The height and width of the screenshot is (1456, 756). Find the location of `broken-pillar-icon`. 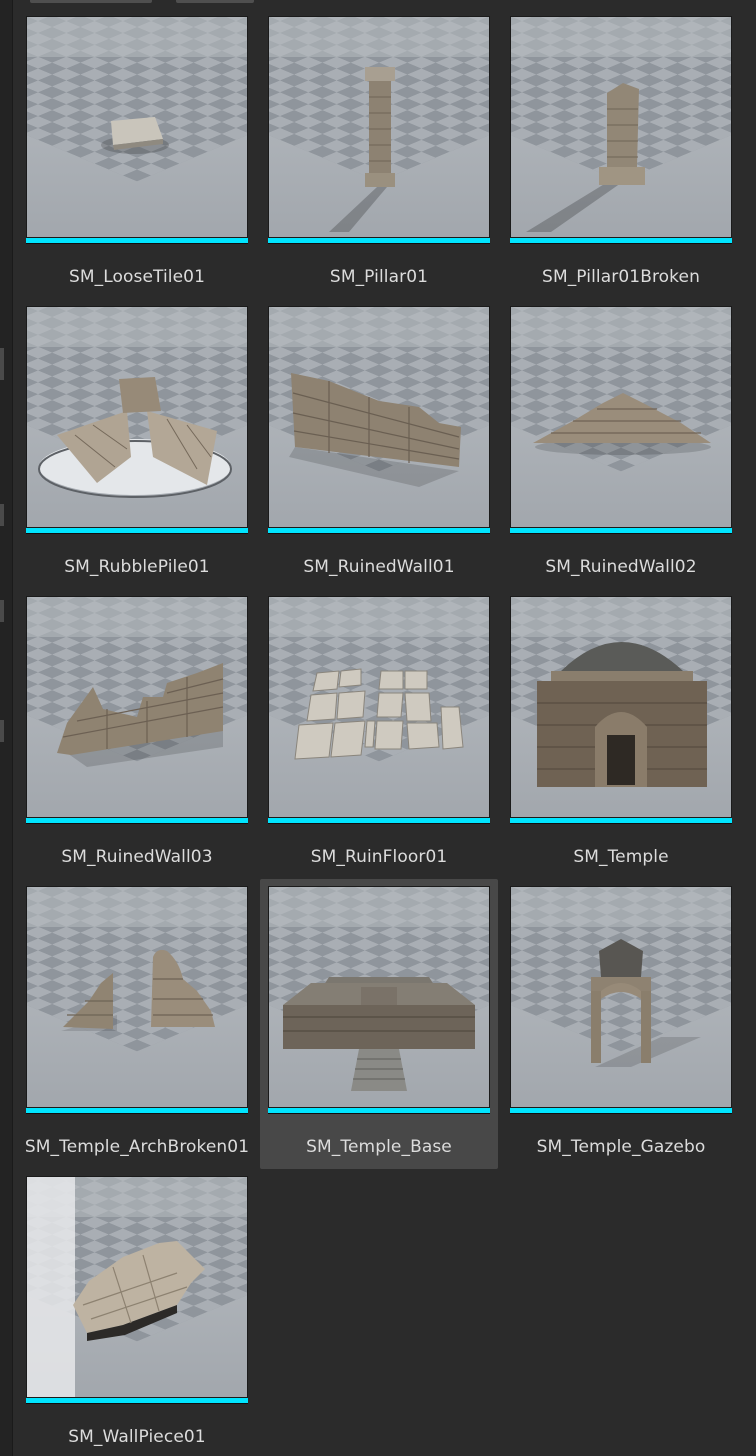

broken-pillar-icon is located at coordinates (621, 127).